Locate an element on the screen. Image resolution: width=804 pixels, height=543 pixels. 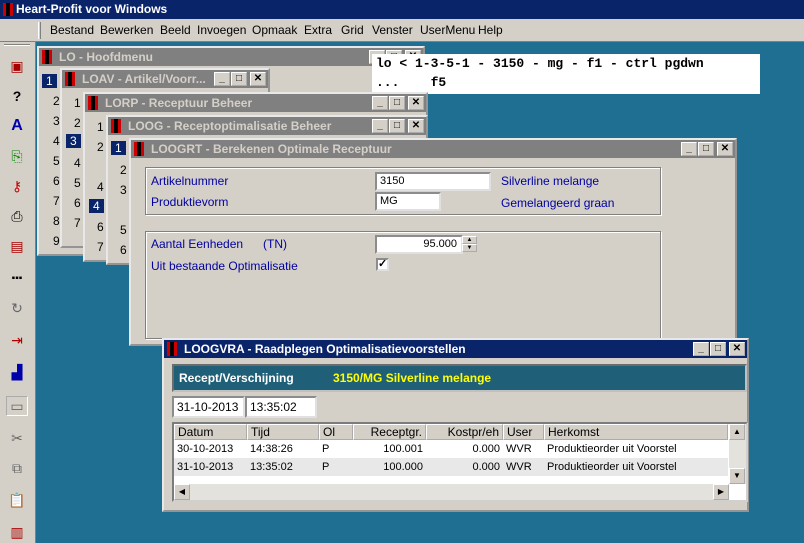
horizontal-scrollbar: ◀ ▶ is located at coordinates (451, 492).